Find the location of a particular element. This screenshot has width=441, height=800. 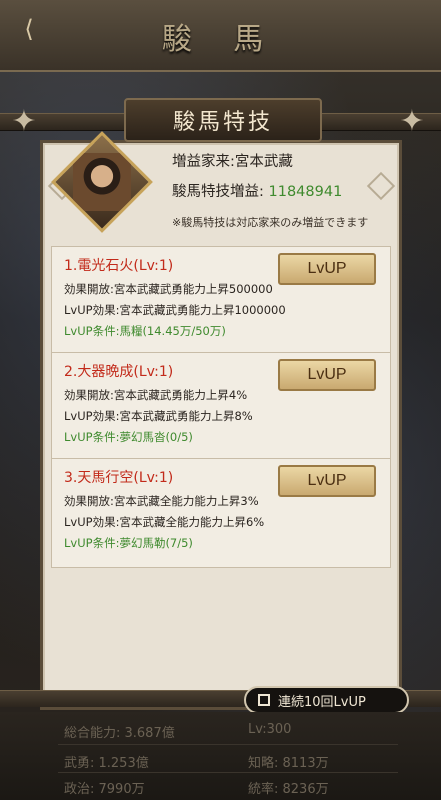

top-bar: ⟨ 駿 馬 is located at coordinates (220, 36).